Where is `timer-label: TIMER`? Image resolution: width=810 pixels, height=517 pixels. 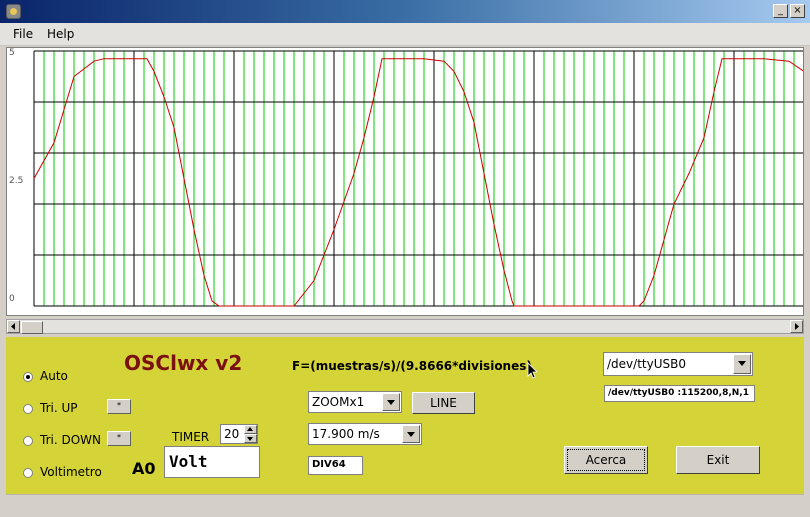 timer-label: TIMER is located at coordinates (191, 437).